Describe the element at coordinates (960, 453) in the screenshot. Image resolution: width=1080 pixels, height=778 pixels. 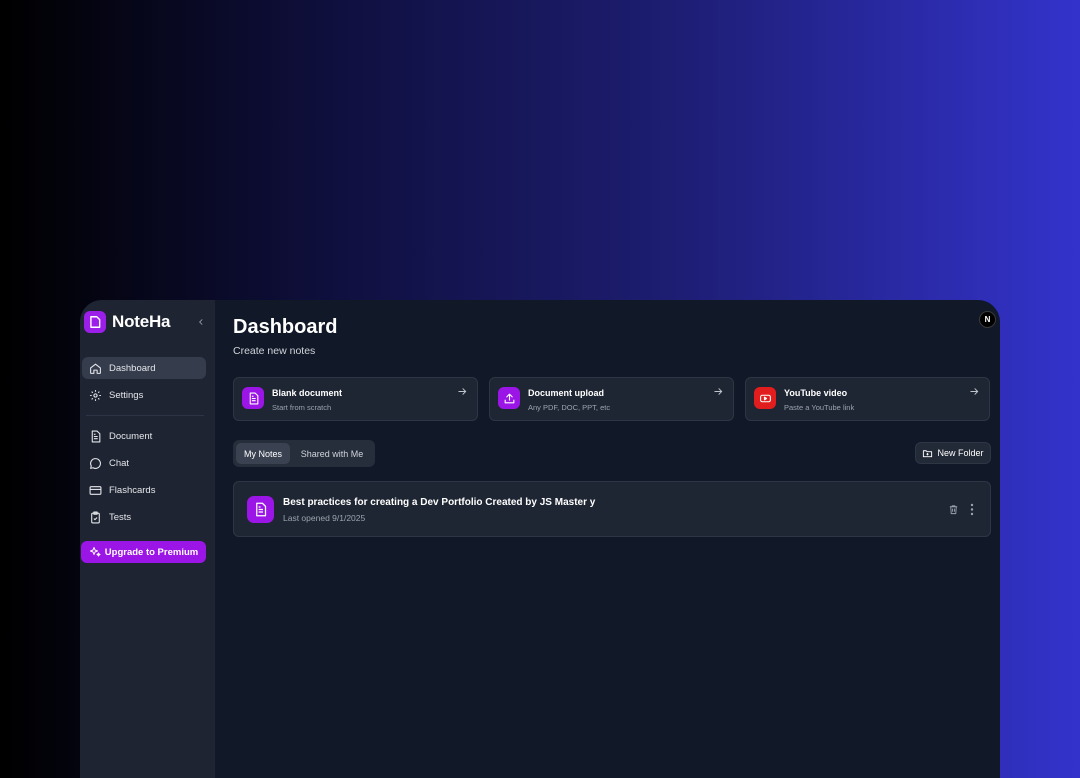
I see `new-folder-label: New Folder` at that location.